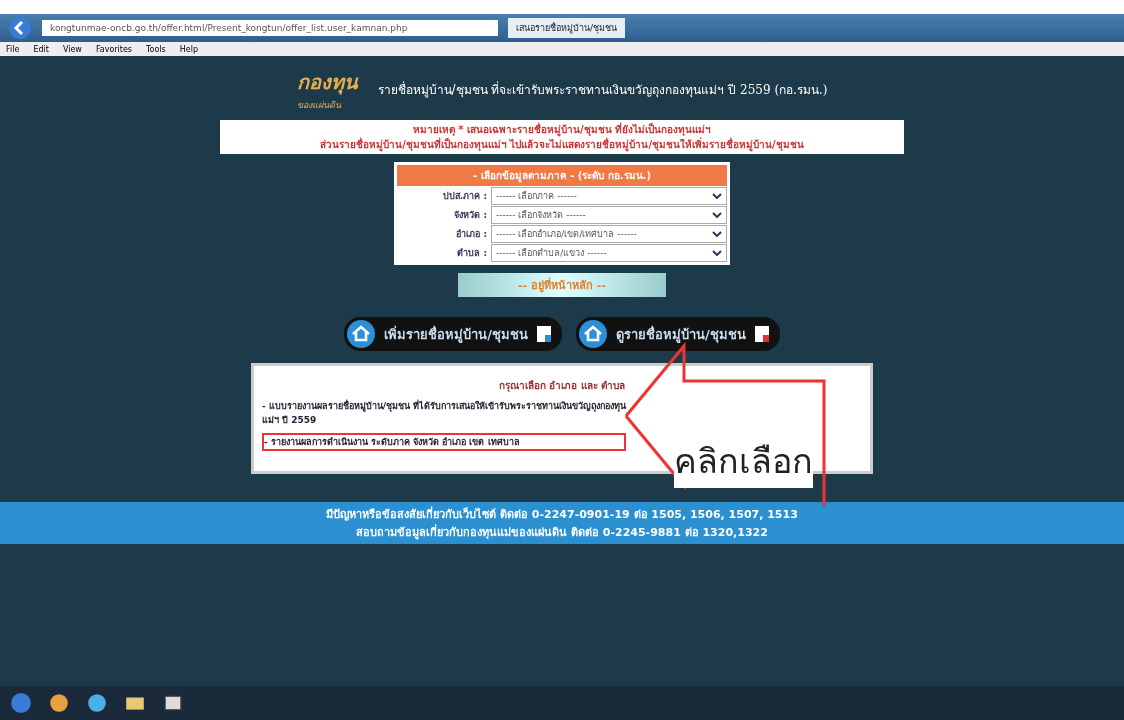 Image resolution: width=1124 pixels, height=720 pixels. I want to click on footer-text: สอบถามข้อมูลเกี่ยวกับกองทุนแม่ของแผ่นดิน ติดต่อ 0-2245-9881 ต่อ 1320,1322, so click(562, 532).